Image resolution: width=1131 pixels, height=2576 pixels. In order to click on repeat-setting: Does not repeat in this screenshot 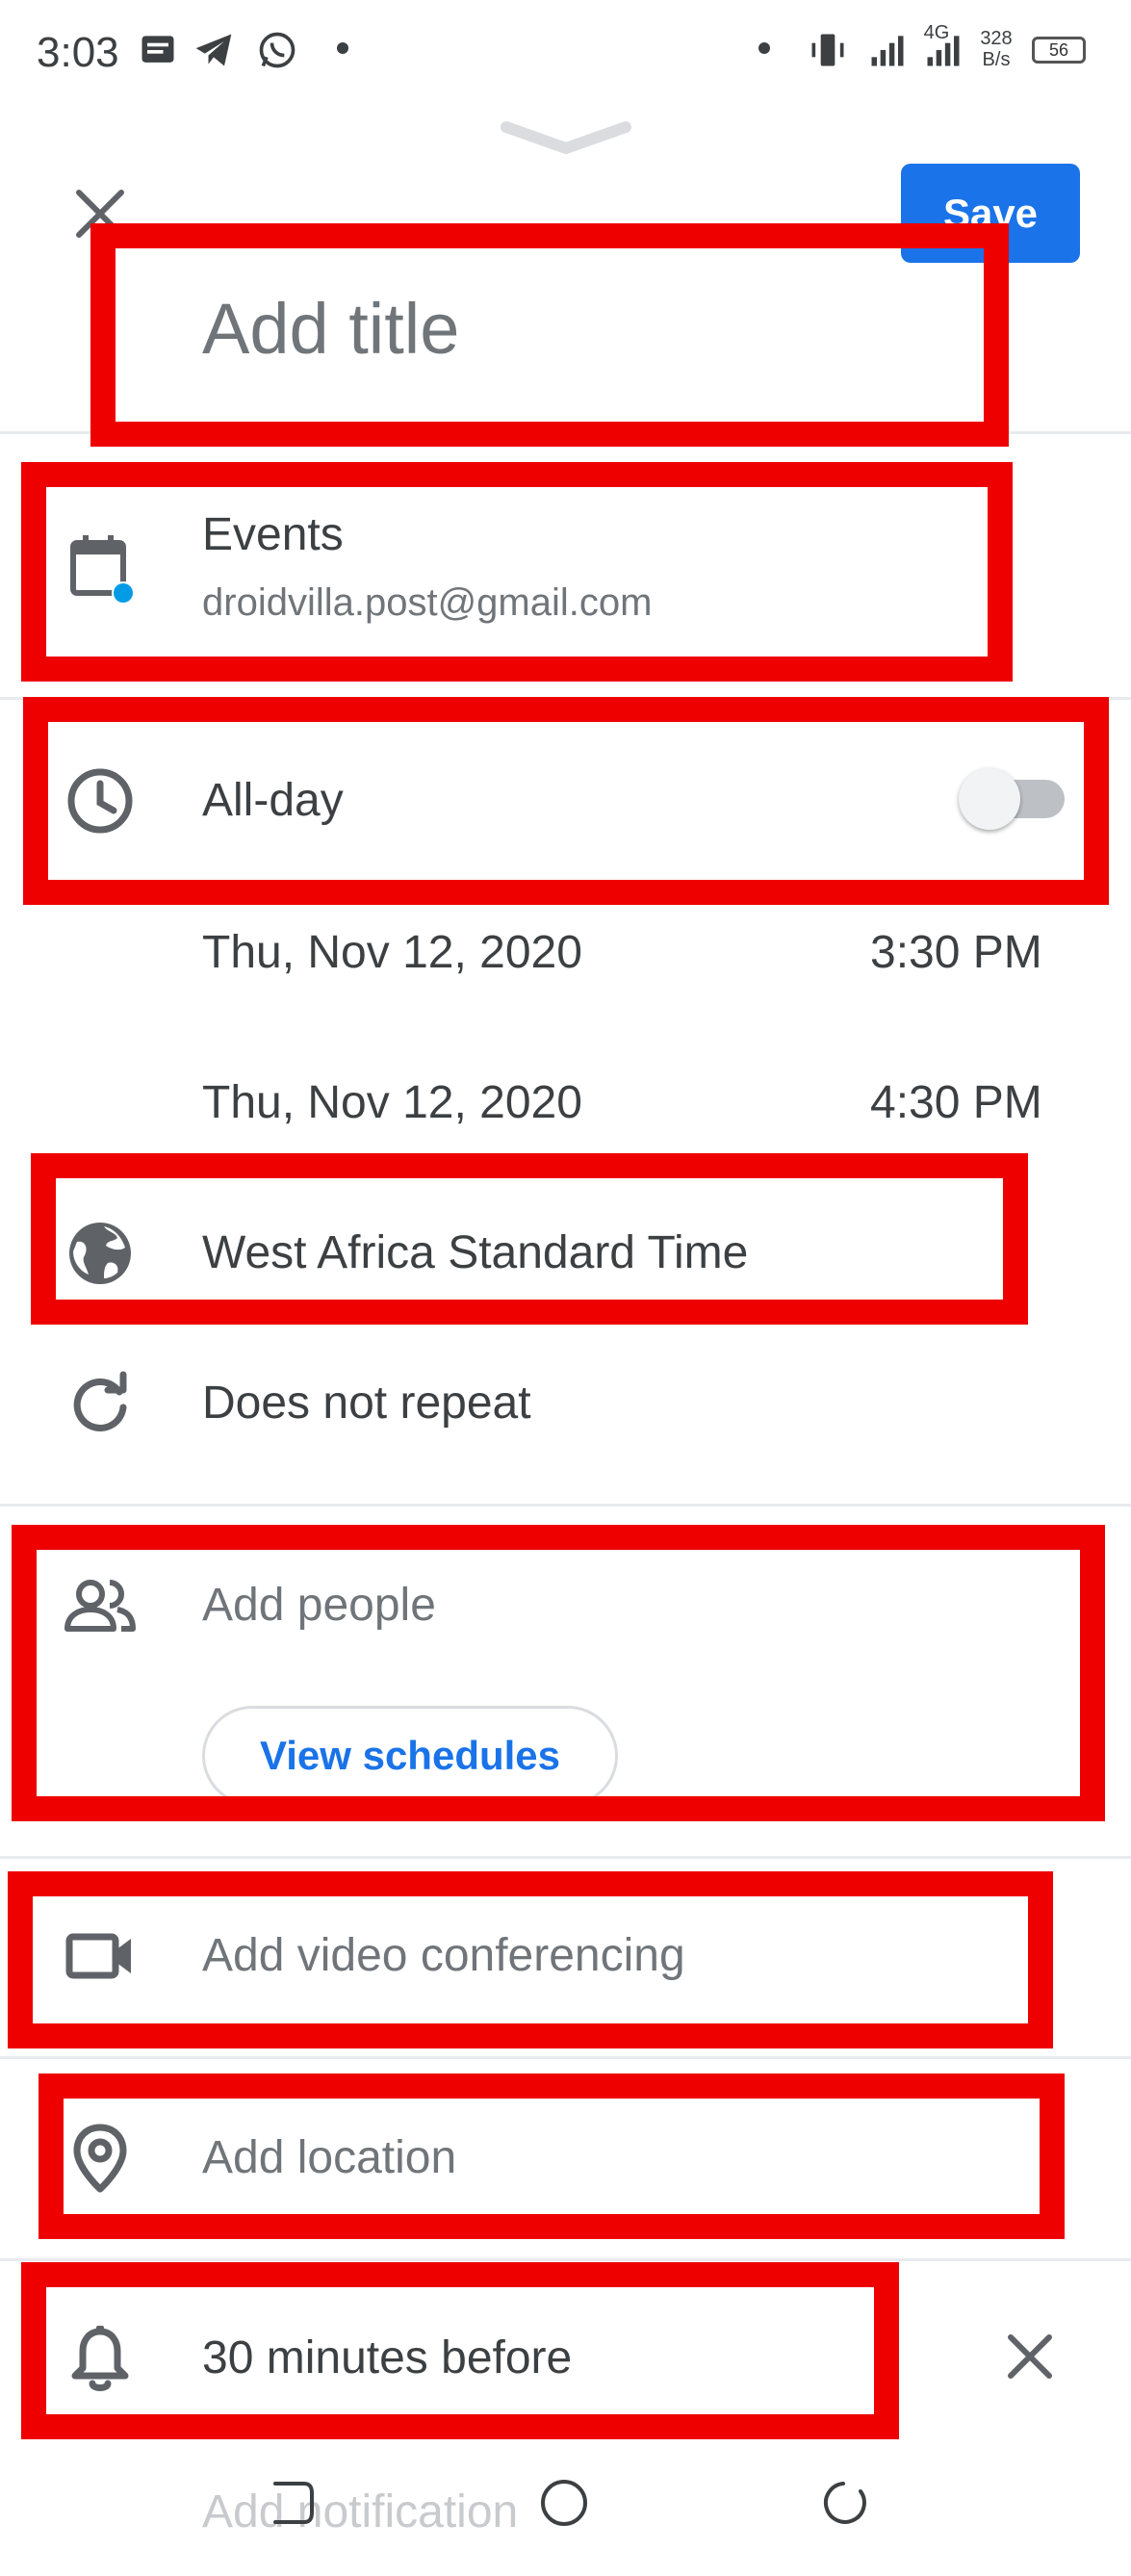, I will do `click(367, 1404)`.